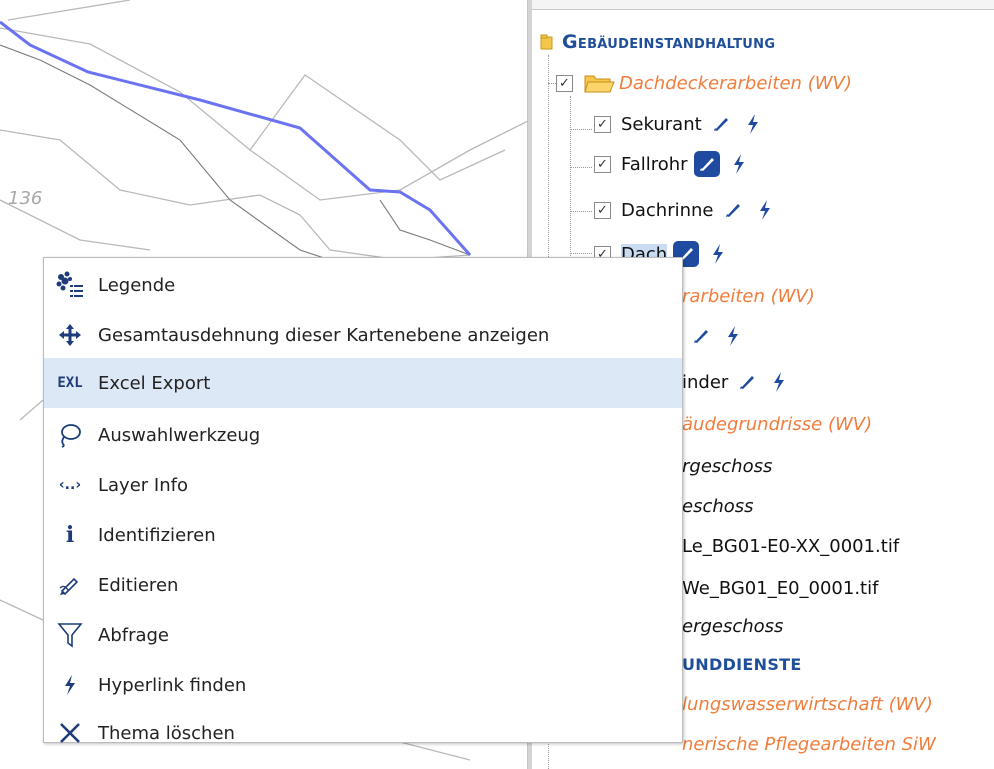 This screenshot has width=994, height=769. What do you see at coordinates (564, 83) in the screenshot?
I see `folder-checkbox: ✓` at bounding box center [564, 83].